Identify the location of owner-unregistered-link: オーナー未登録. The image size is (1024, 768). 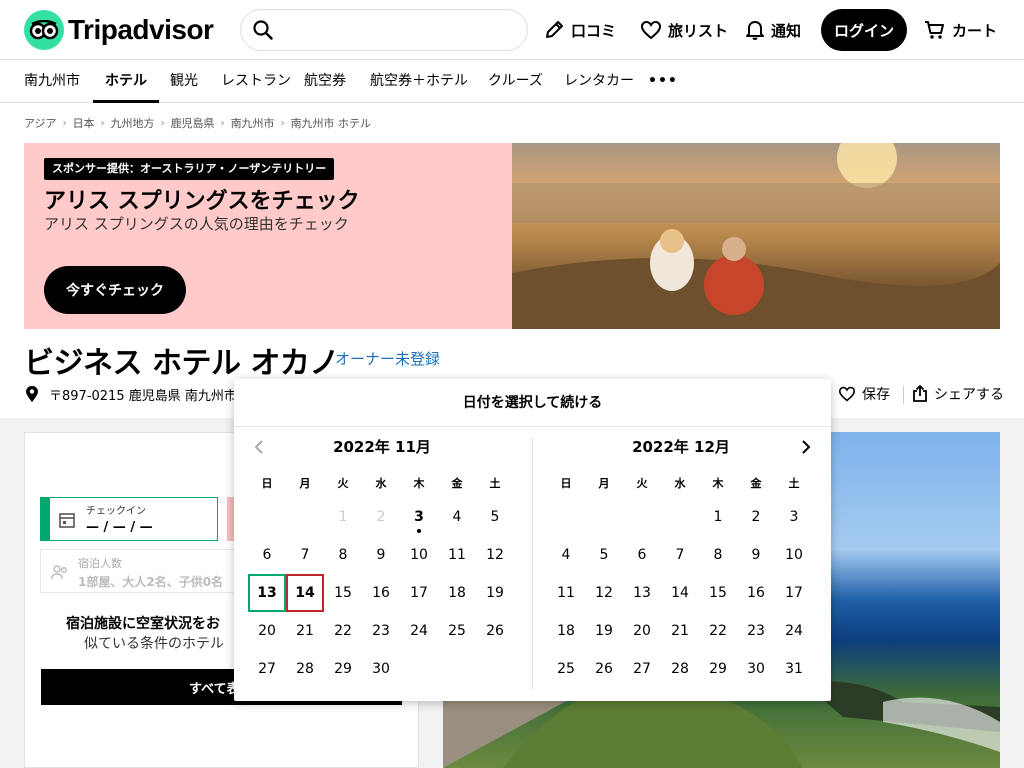
(387, 358).